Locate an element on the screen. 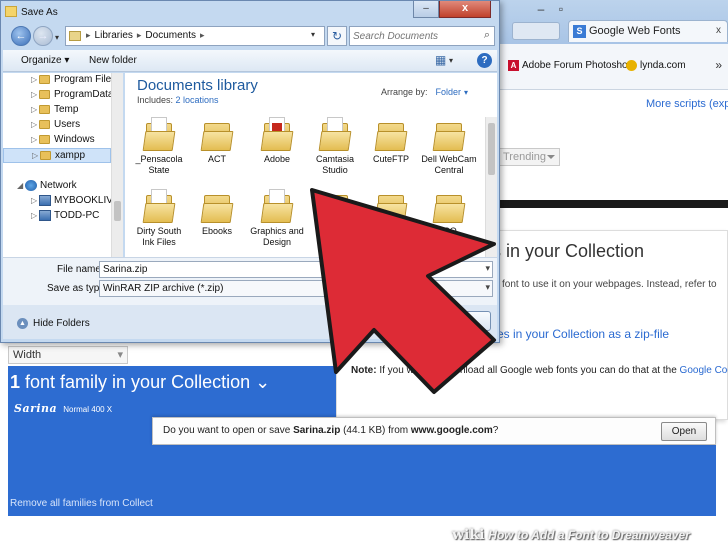  sidebar-item-windows: ▷ Windows is located at coordinates (57, 140).